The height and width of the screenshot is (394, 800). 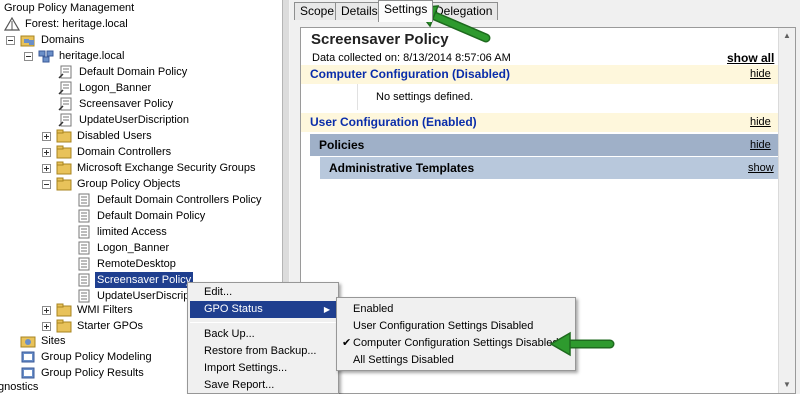 What do you see at coordinates (582, 344) in the screenshot?
I see `annotation-arrow-icon` at bounding box center [582, 344].